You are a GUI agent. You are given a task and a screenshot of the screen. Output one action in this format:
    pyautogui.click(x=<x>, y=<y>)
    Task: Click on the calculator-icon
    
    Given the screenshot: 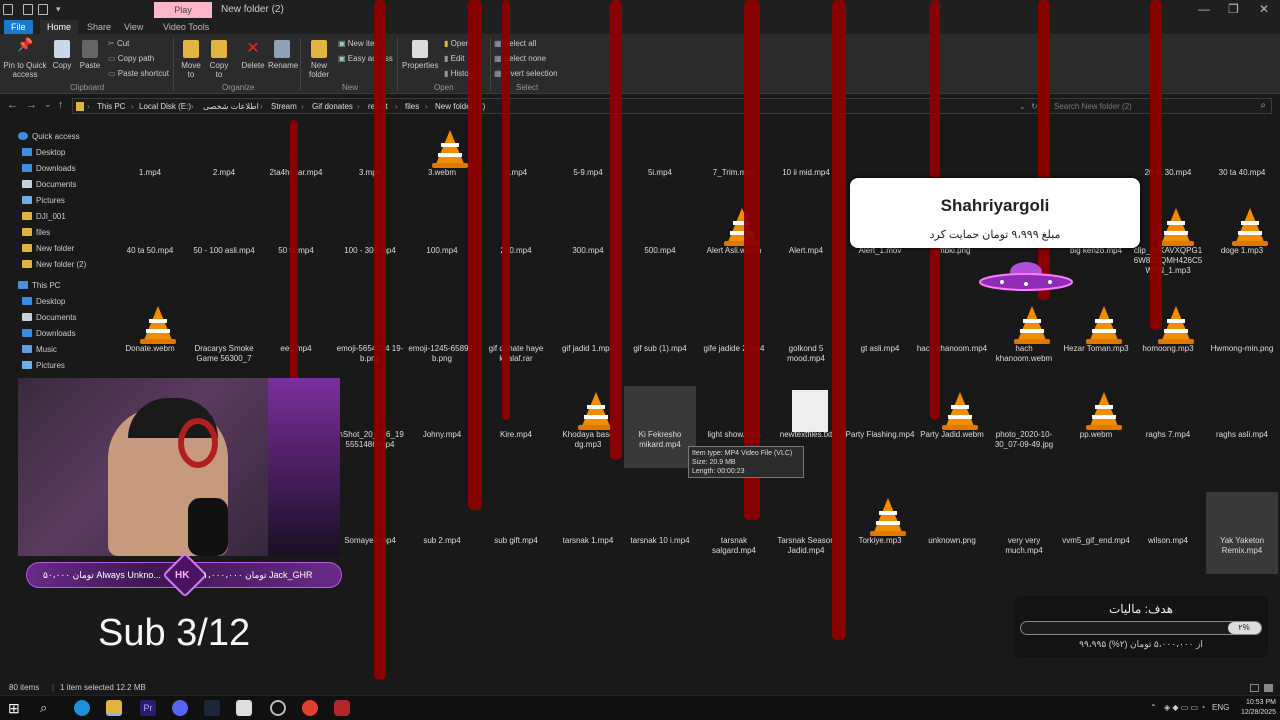 What is the action you would take?
    pyautogui.click(x=244, y=708)
    